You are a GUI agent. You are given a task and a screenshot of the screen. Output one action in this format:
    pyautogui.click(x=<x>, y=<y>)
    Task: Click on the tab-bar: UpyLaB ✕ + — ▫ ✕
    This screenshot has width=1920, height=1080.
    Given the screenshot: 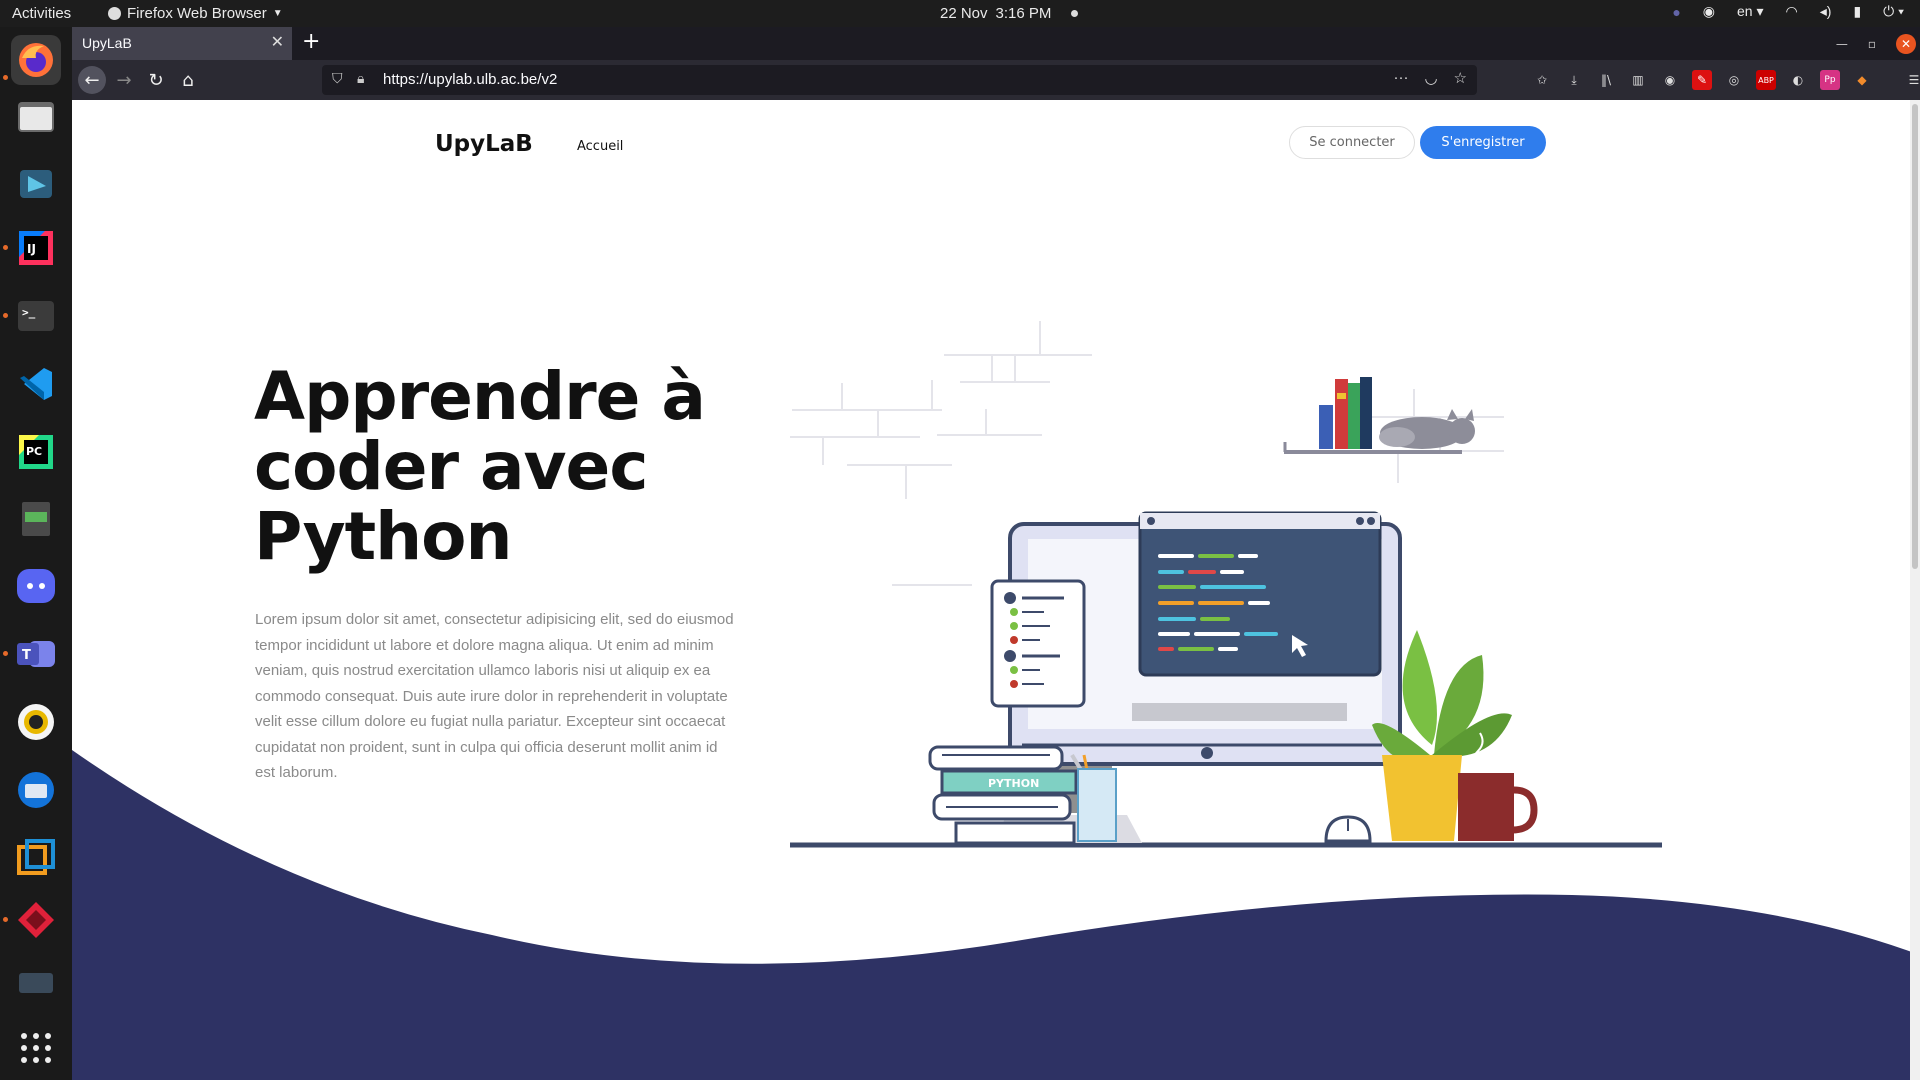 What is the action you would take?
    pyautogui.click(x=996, y=43)
    